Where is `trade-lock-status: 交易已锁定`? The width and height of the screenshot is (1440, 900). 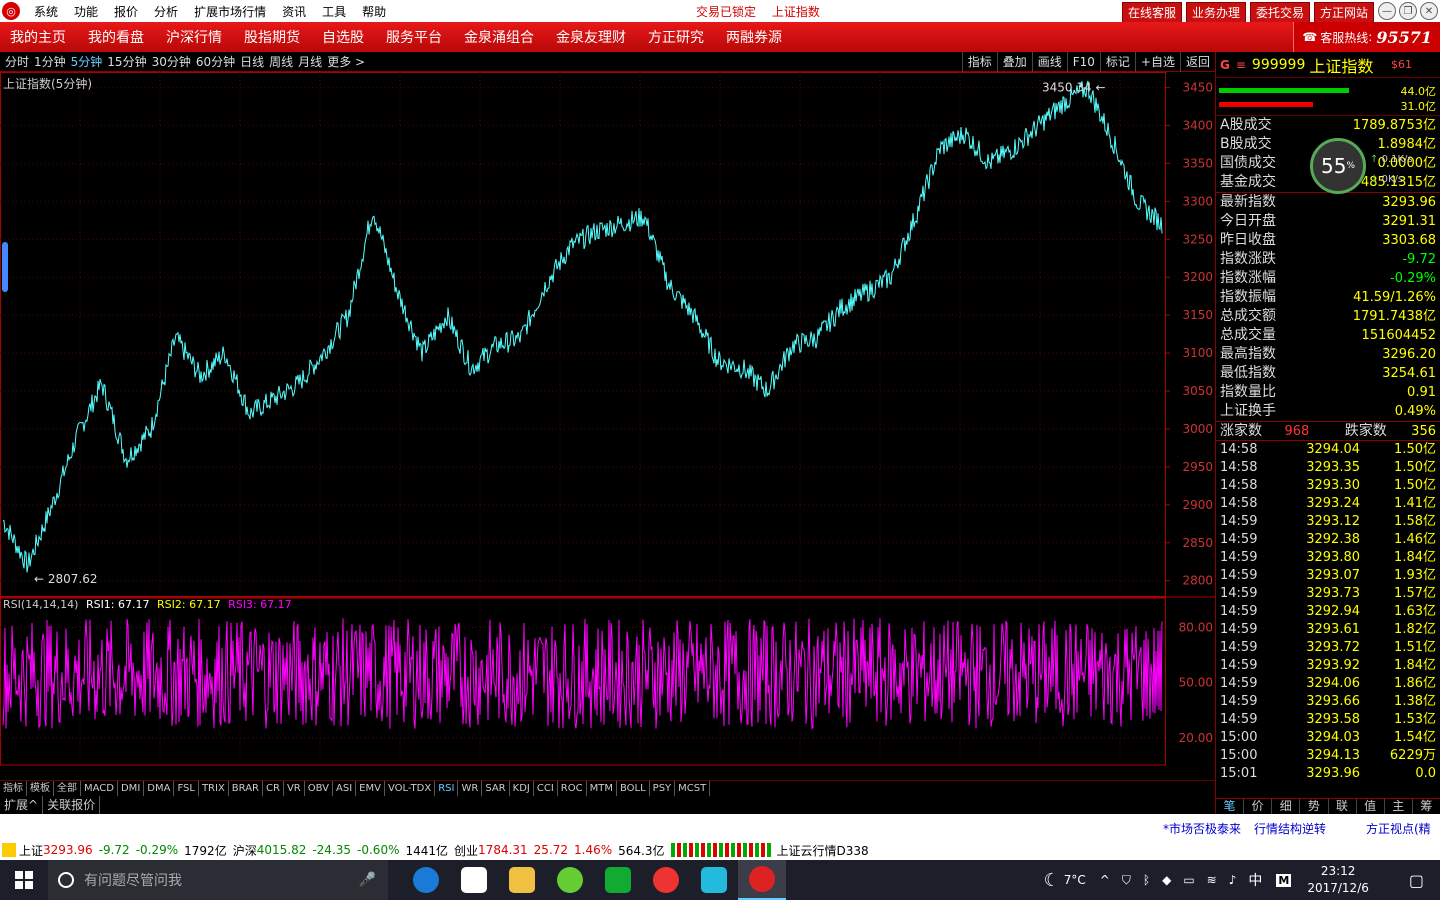
trade-lock-status: 交易已锁定 is located at coordinates (726, 12).